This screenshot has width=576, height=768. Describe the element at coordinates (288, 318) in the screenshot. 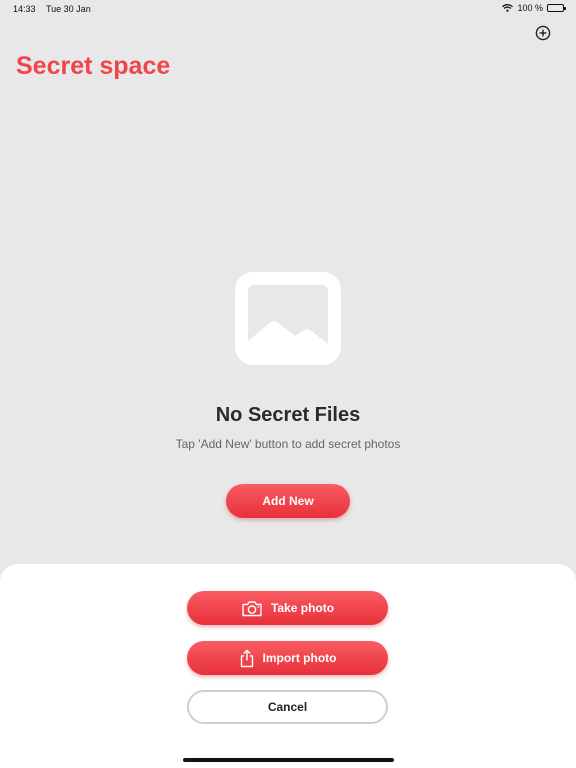

I see `image-placeholder-icon` at that location.